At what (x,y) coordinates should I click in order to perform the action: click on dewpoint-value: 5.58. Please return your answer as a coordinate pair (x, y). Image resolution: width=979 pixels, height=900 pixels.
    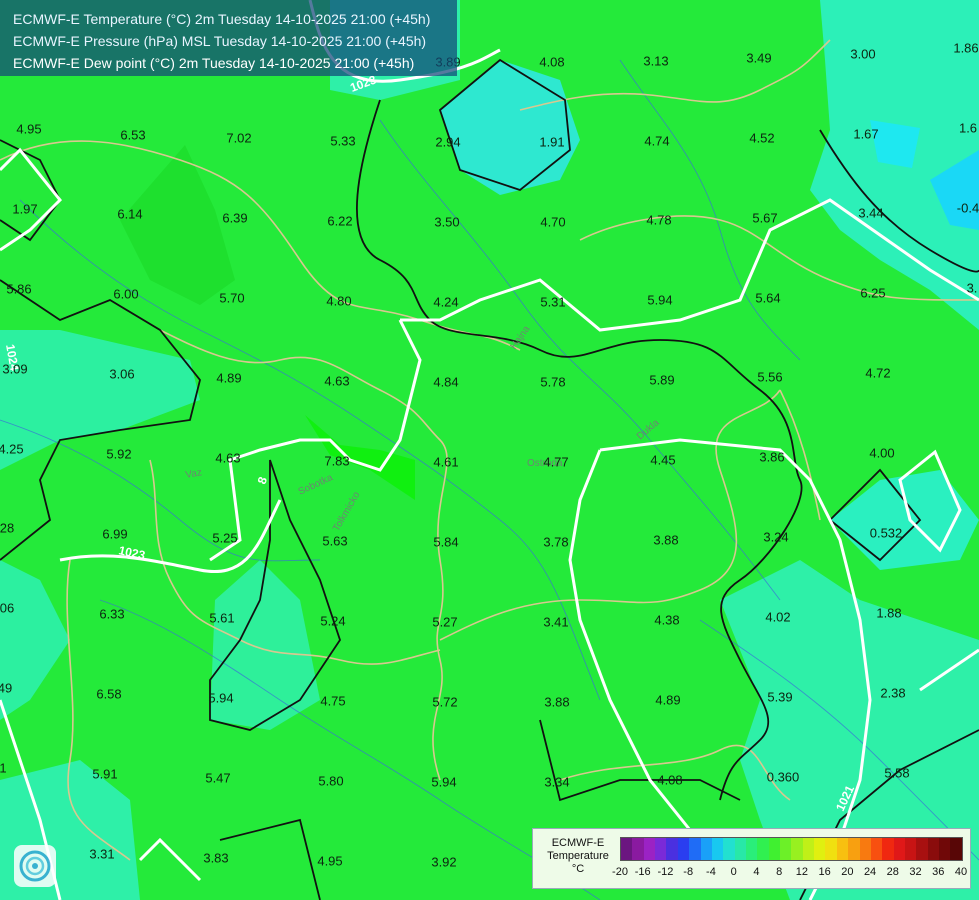
    Looking at the image, I should click on (897, 773).